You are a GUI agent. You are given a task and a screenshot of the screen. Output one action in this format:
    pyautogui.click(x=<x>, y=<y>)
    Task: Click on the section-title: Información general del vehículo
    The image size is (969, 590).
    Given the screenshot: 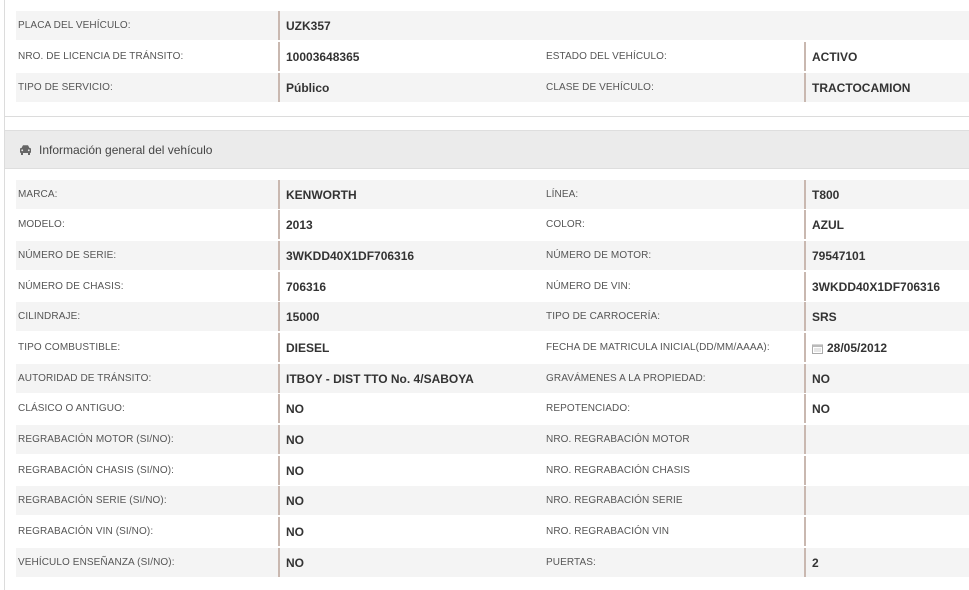 What is the action you would take?
    pyautogui.click(x=126, y=149)
    